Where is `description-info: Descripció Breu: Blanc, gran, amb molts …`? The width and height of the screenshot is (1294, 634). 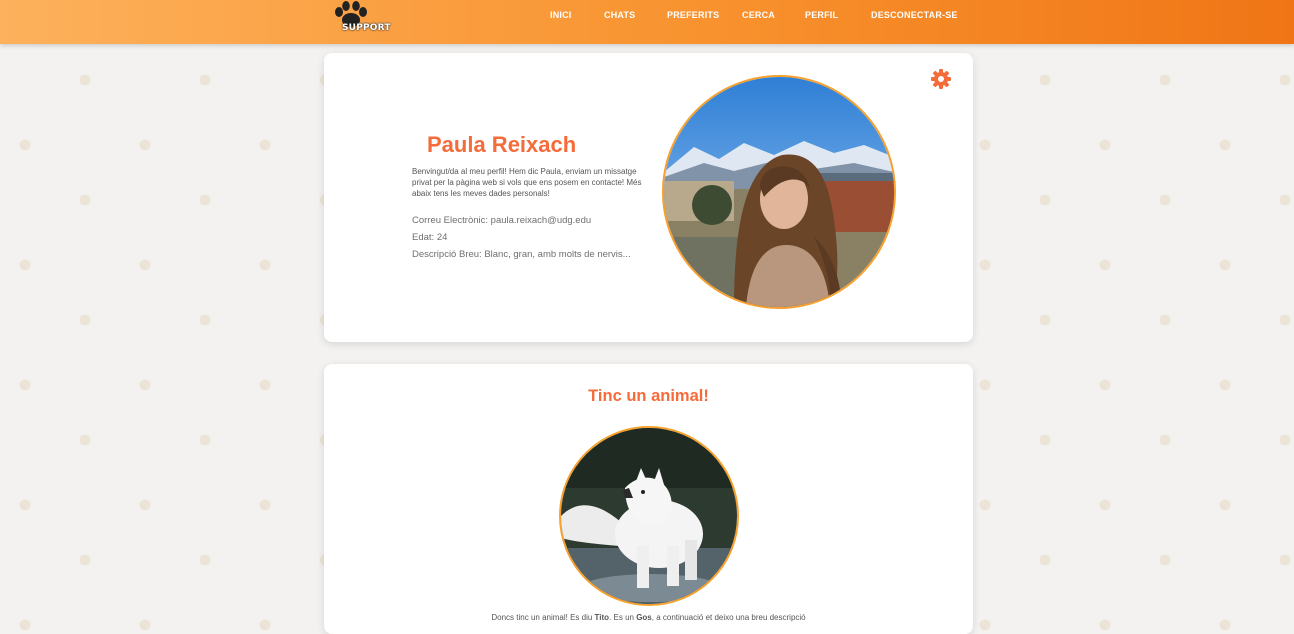
description-info: Descripció Breu: Blanc, gran, amb molts … is located at coordinates (521, 254).